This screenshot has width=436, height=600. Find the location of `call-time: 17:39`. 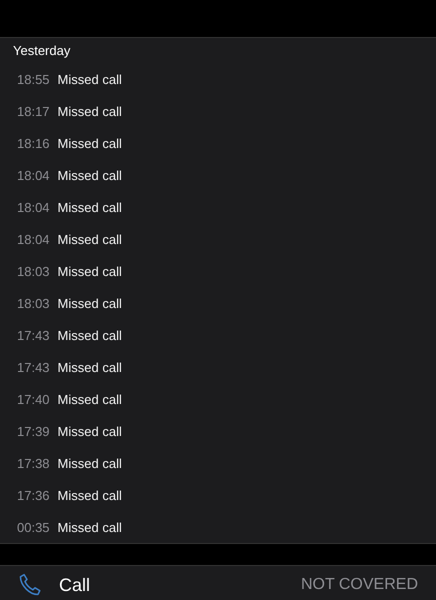

call-time: 17:39 is located at coordinates (33, 431).